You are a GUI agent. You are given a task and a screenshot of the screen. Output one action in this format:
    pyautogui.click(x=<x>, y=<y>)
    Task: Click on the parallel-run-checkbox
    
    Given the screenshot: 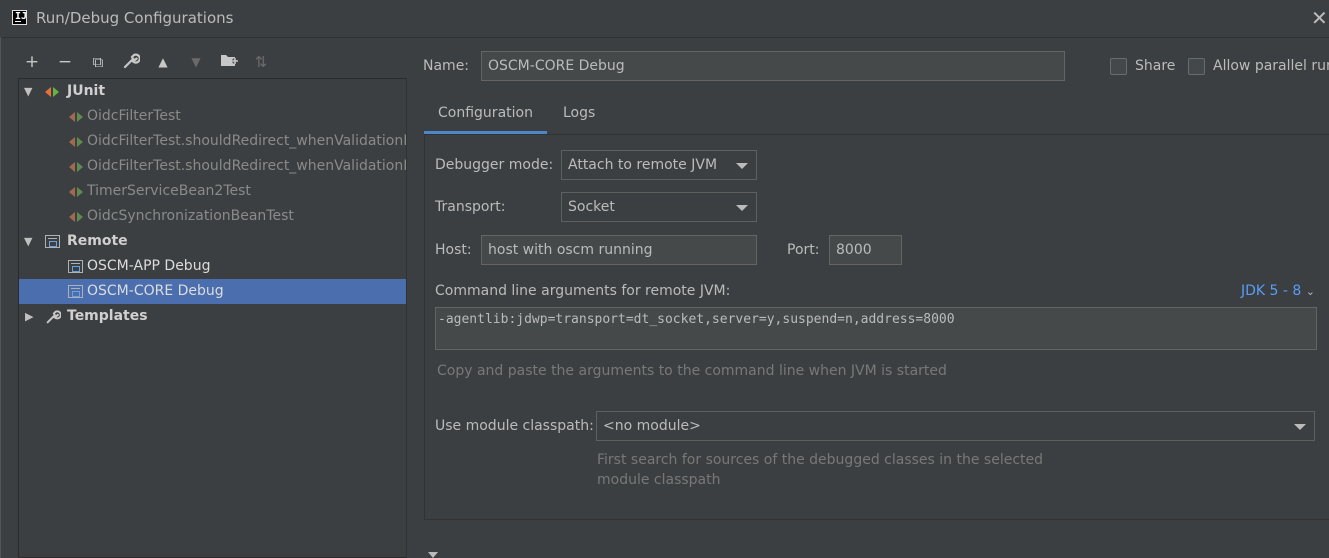 What is the action you would take?
    pyautogui.click(x=1196, y=66)
    